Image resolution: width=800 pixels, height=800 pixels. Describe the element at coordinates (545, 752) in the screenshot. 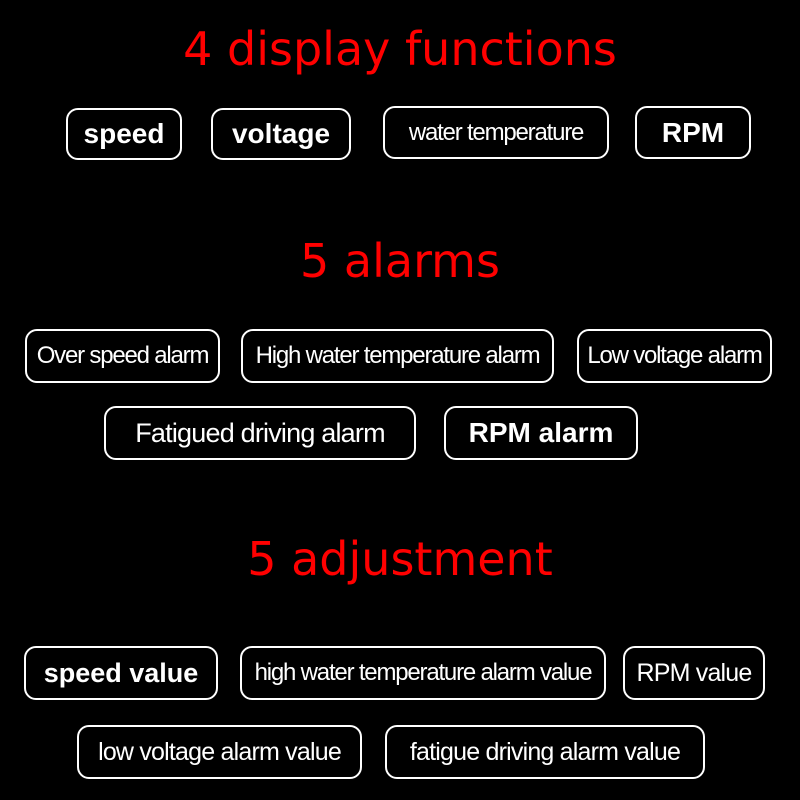

I see `adjust-pill-fatigue-driving-alarm-value: fatigue driving alarm value` at that location.